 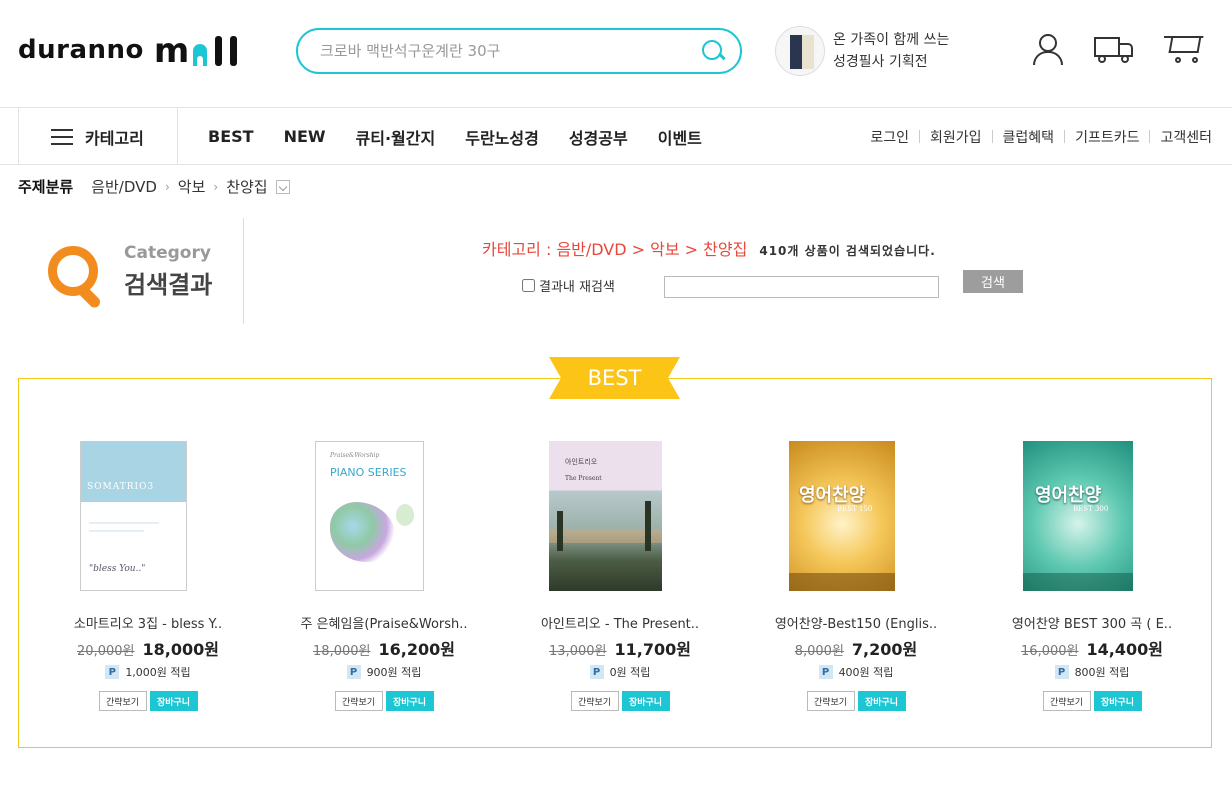 I want to click on research-checkbox, so click(x=528, y=285).